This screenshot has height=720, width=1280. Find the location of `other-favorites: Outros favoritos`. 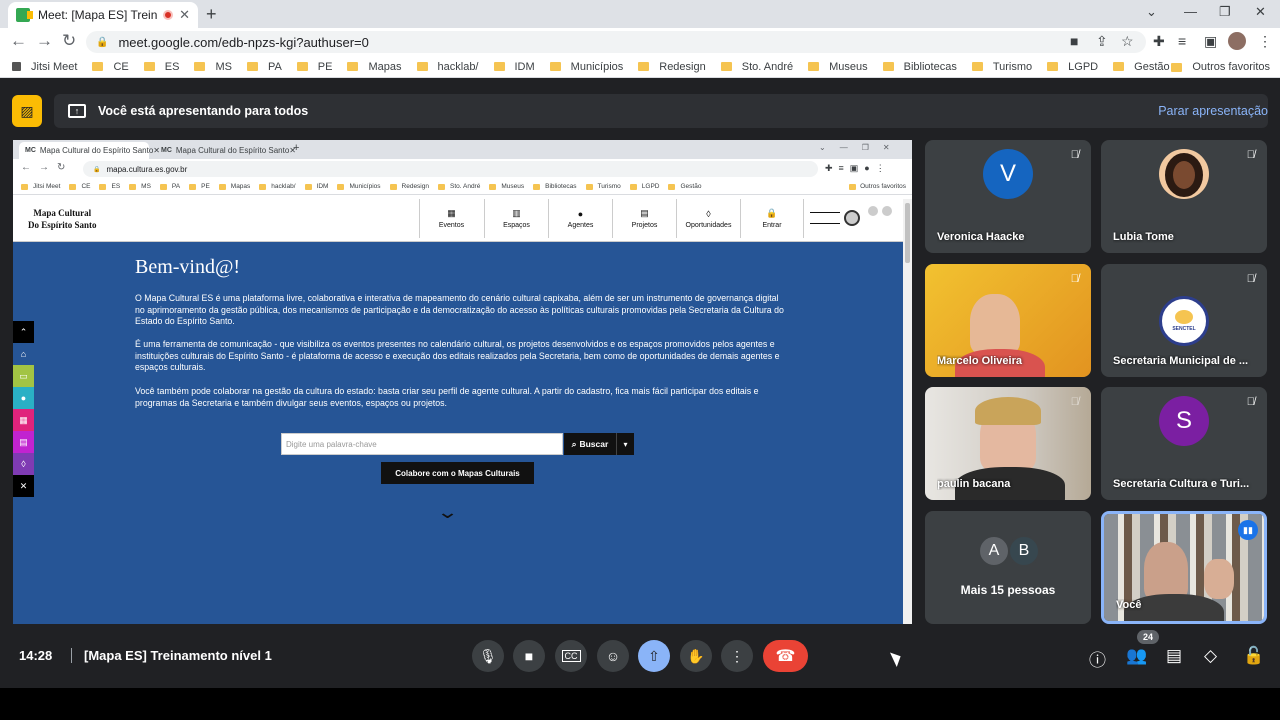

other-favorites: Outros favoritos is located at coordinates (1220, 67).